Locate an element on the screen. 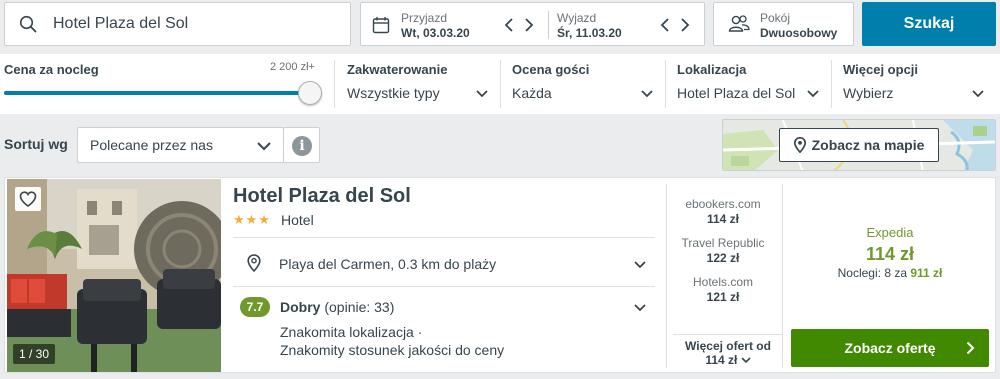 Image resolution: width=1000 pixels, height=379 pixels. deal-item: Hotels.com 121 zł is located at coordinates (723, 289).